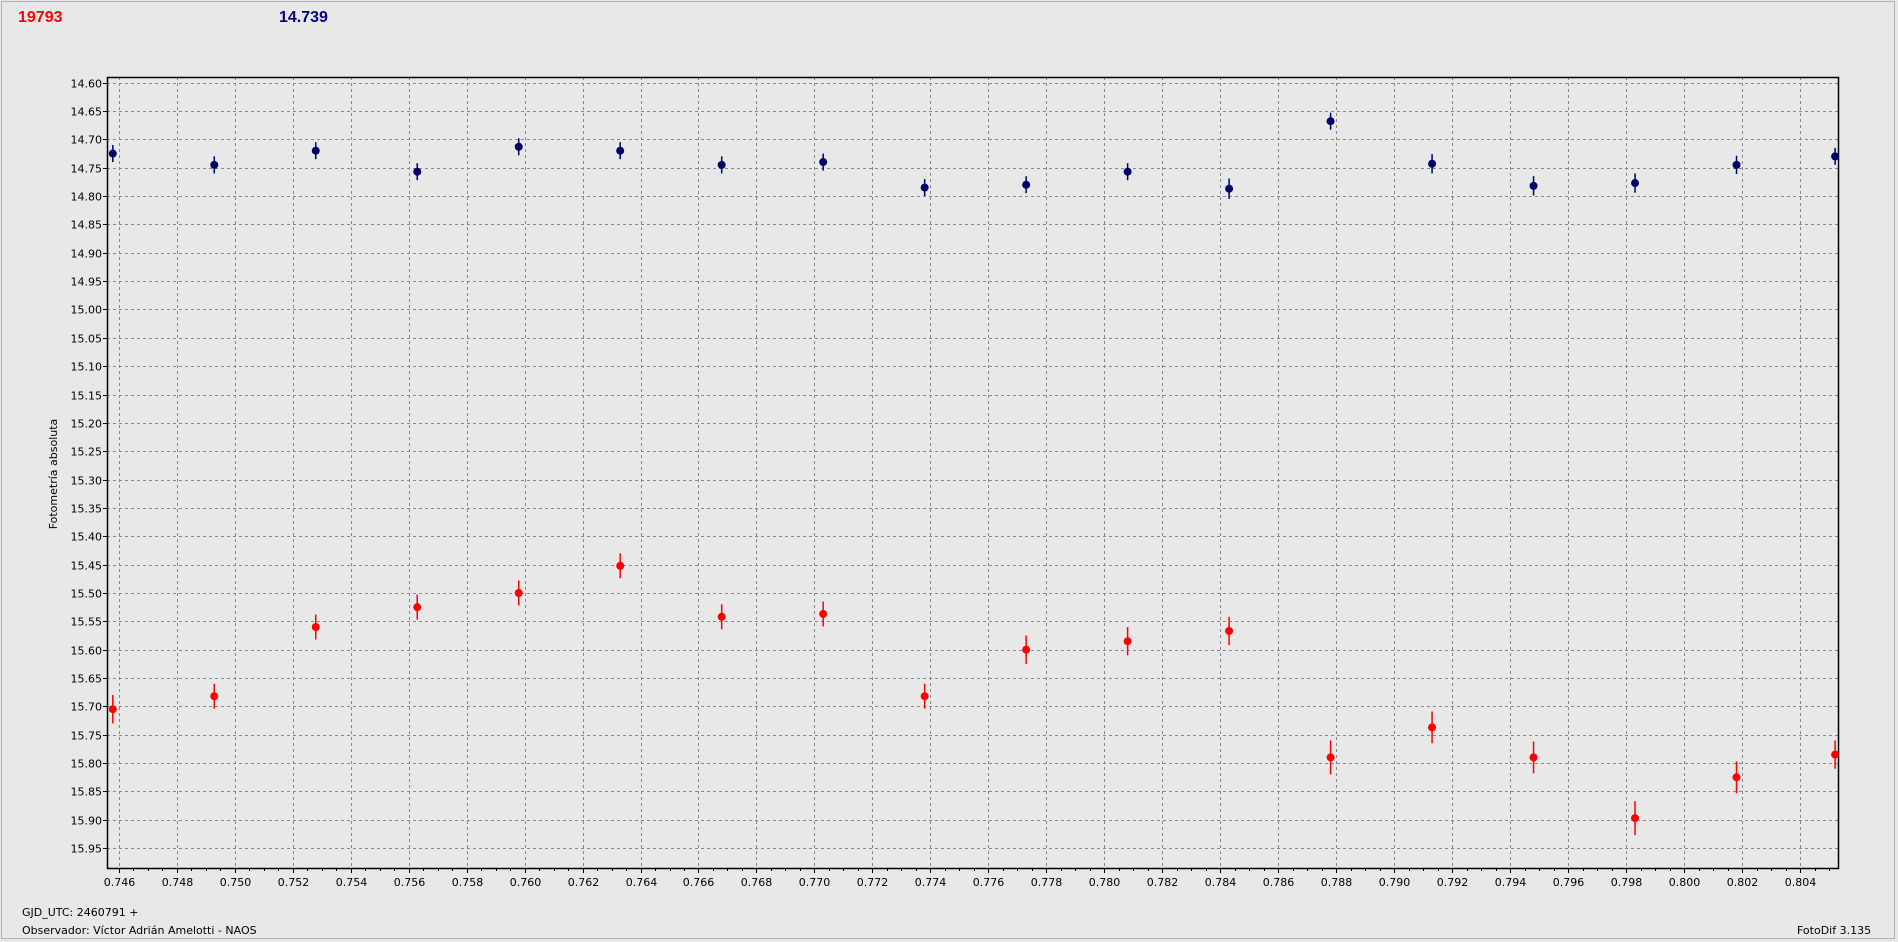 The image size is (1898, 942). Describe the element at coordinates (1279, 882) in the screenshot. I see `x-tick-label: 0.786` at that location.